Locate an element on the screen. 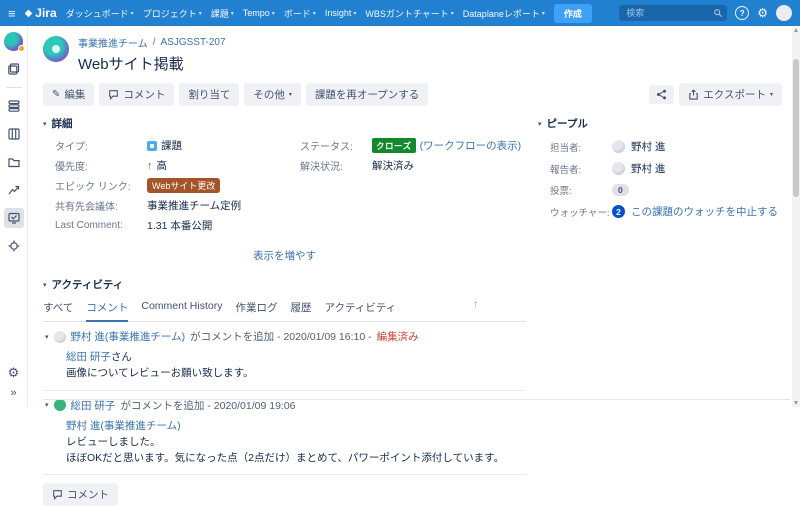  breadcrumb-issue-key-link: ASJGSST-207 is located at coordinates (192, 42).